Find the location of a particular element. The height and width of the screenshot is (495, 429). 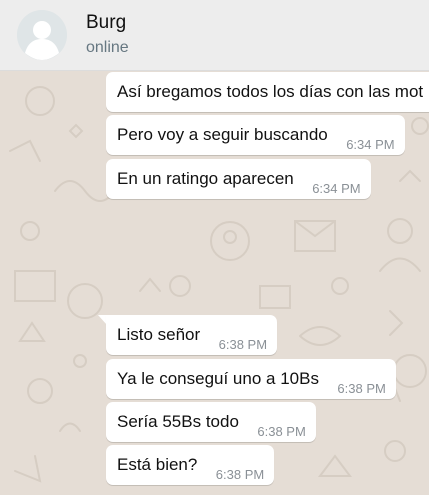

contact-name: Burg is located at coordinates (106, 23).